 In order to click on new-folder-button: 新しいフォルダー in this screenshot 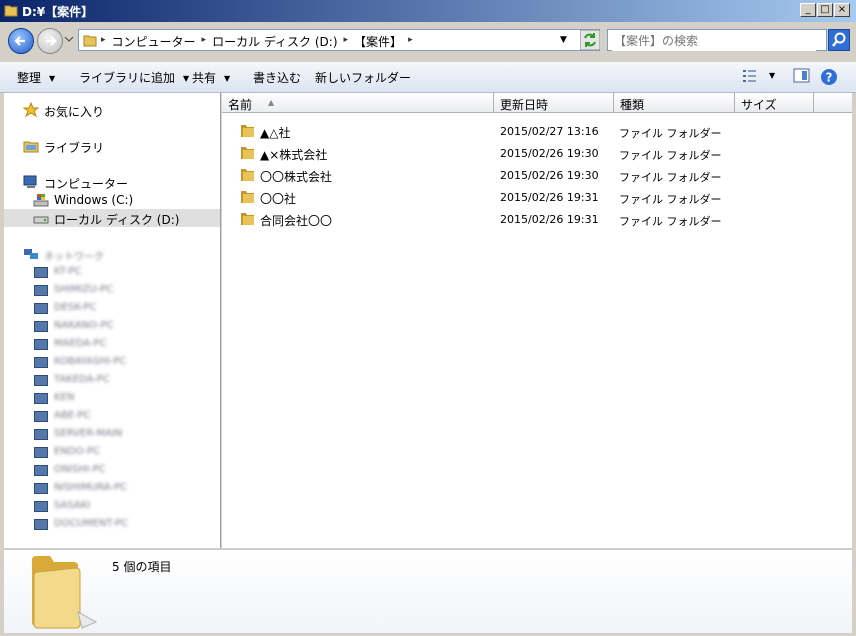, I will do `click(363, 77)`.